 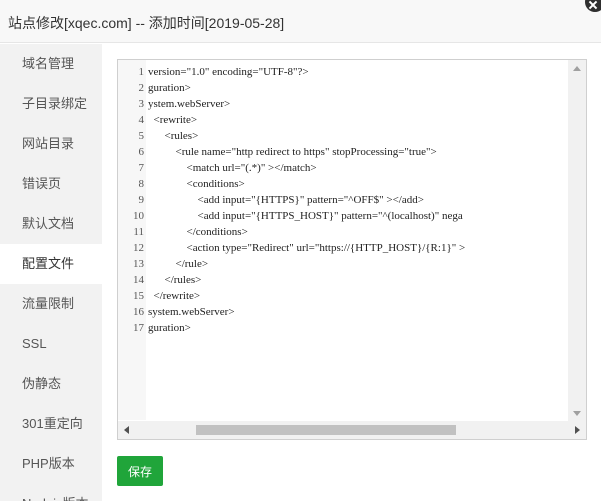 What do you see at coordinates (141, 104) in the screenshot?
I see `line-number: 3` at bounding box center [141, 104].